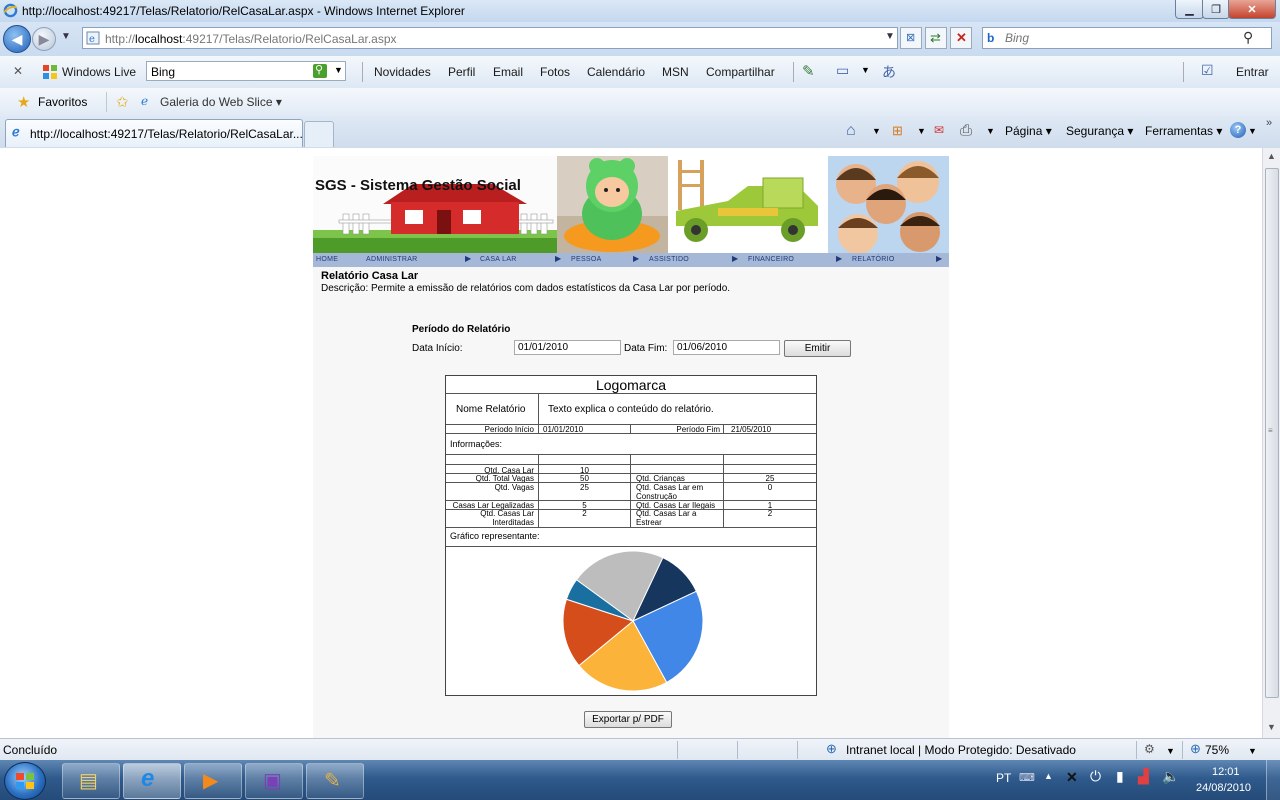 Image resolution: width=1280 pixels, height=800 pixels. What do you see at coordinates (392, 259) in the screenshot?
I see `menu-item-administrar: ADMINISTRAR` at bounding box center [392, 259].